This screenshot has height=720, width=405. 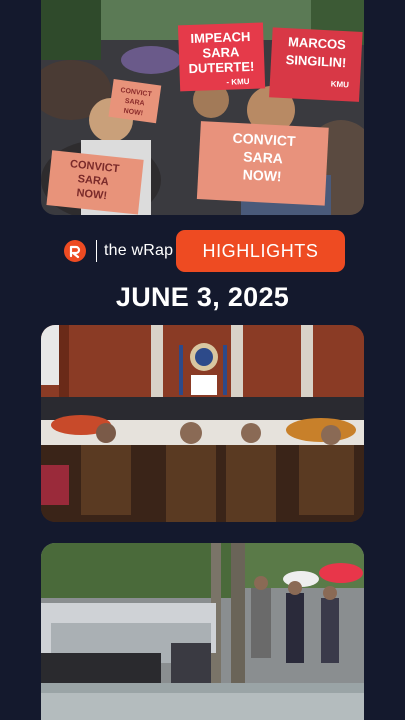 What do you see at coordinates (340, 84) in the screenshot?
I see `sign-marcos-org: KMU` at bounding box center [340, 84].